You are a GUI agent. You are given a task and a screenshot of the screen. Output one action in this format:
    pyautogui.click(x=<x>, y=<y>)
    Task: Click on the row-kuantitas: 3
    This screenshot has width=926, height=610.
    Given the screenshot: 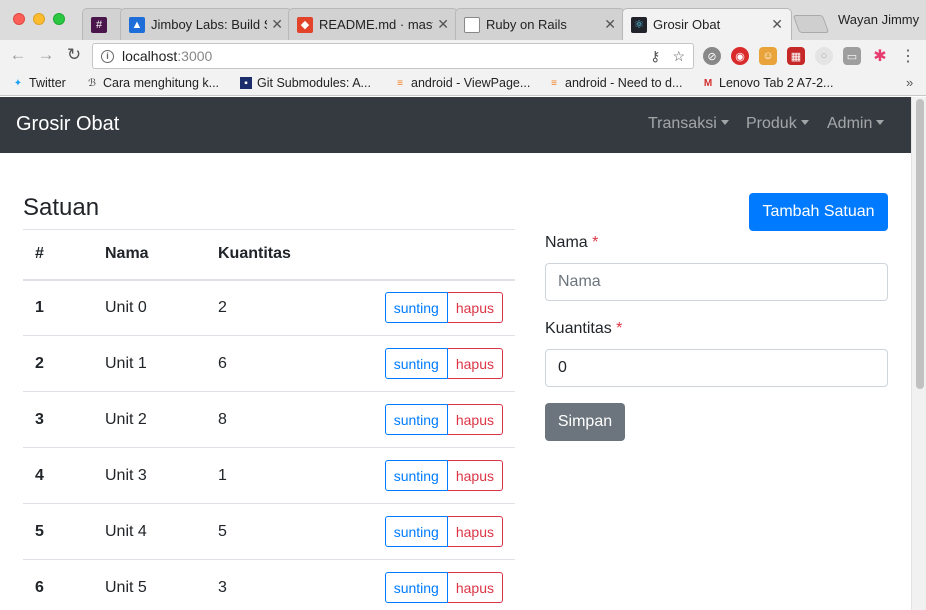 What is the action you would take?
    pyautogui.click(x=266, y=584)
    